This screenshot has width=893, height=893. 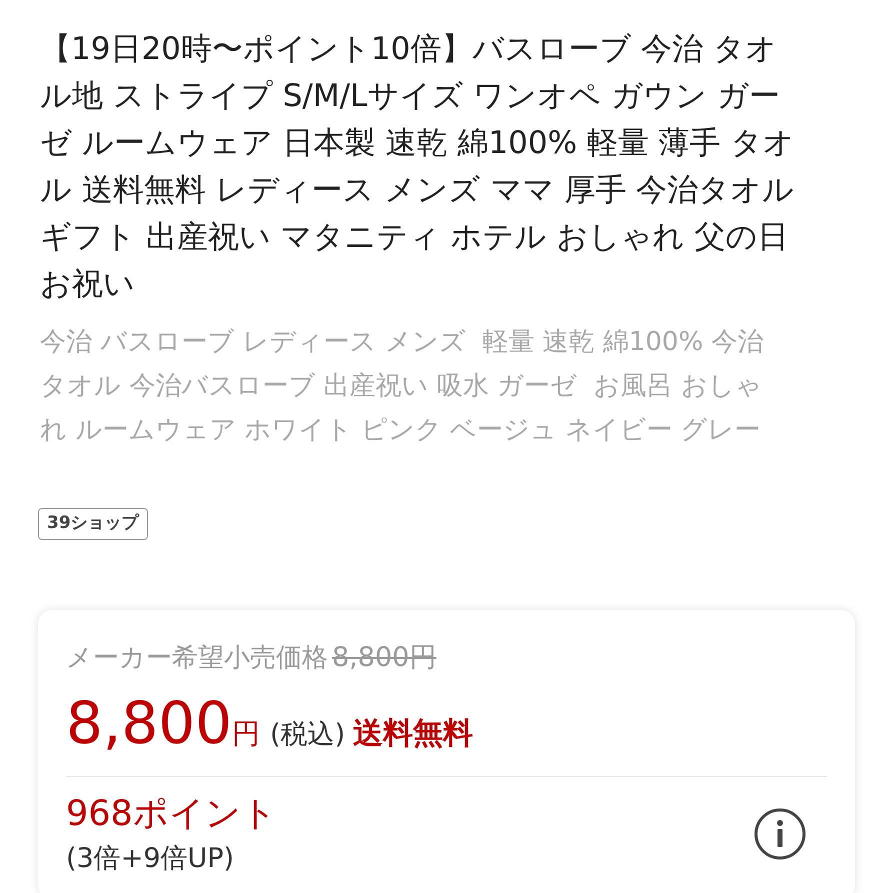 What do you see at coordinates (197, 658) in the screenshot?
I see `list-price-label: メーカー希望小売価格` at bounding box center [197, 658].